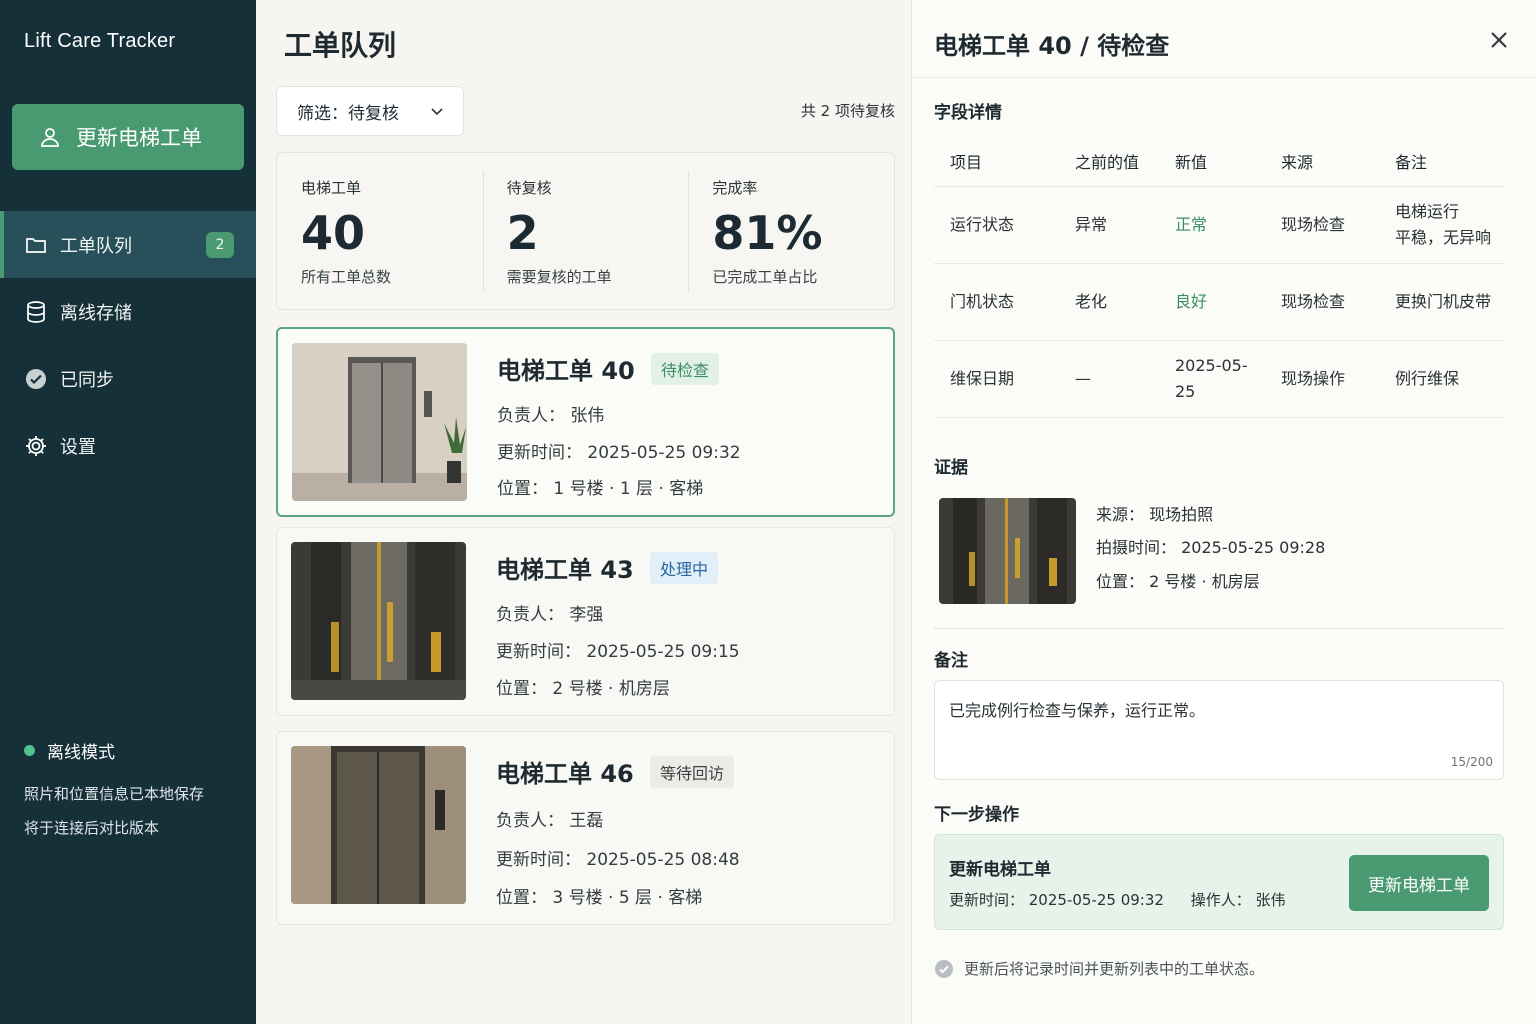  Describe the element at coordinates (1322, 379) in the screenshot. I see `field-source: 现场操作` at that location.